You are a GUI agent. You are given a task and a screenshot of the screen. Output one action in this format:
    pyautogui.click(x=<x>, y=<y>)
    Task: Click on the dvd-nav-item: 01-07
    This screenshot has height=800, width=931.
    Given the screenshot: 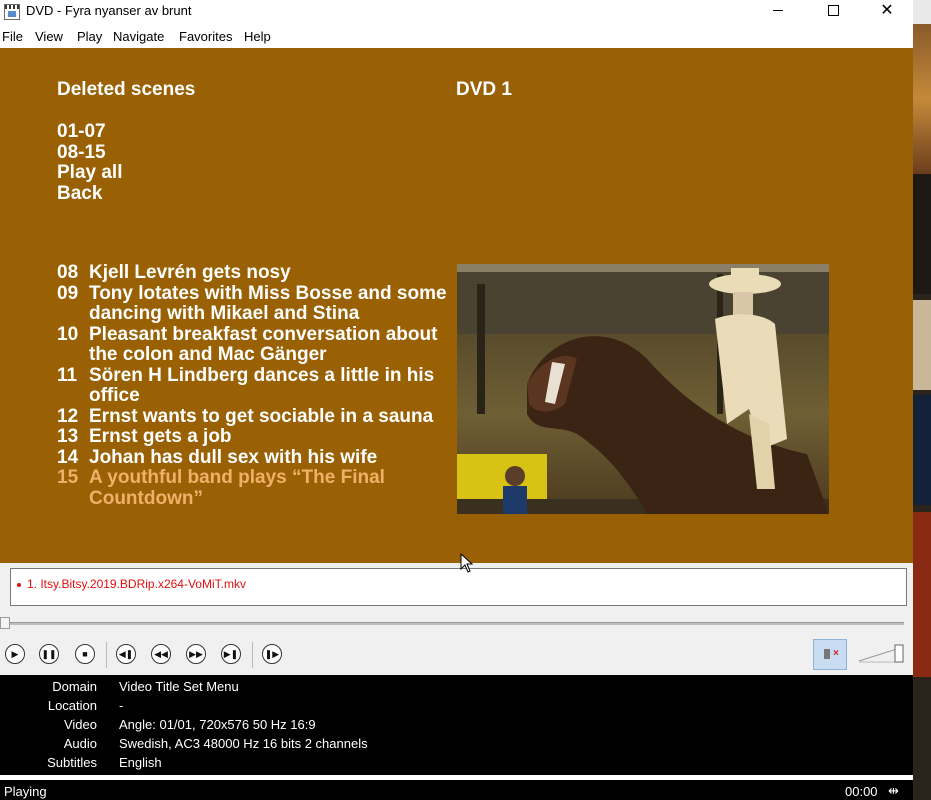 What is the action you would take?
    pyautogui.click(x=90, y=132)
    